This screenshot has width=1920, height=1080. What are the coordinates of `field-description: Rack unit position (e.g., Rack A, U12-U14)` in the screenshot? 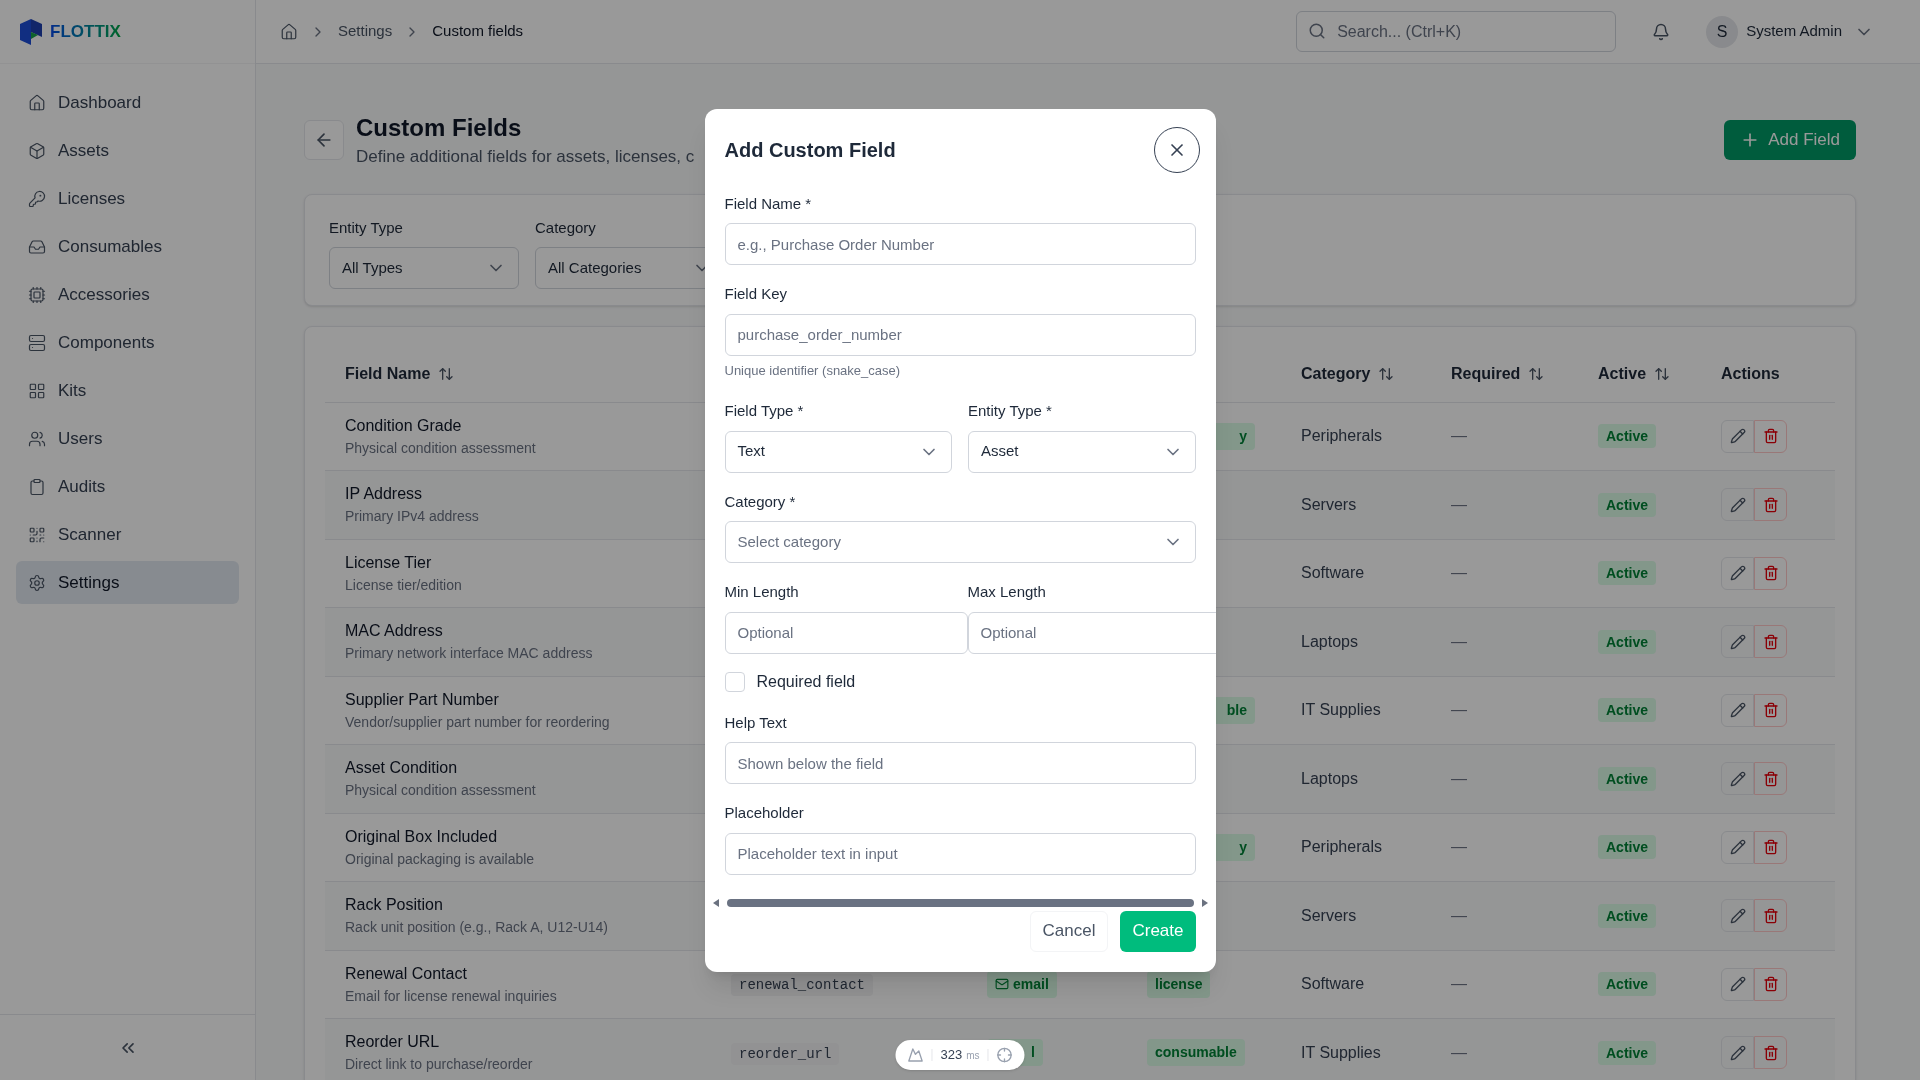 It's located at (477, 928).